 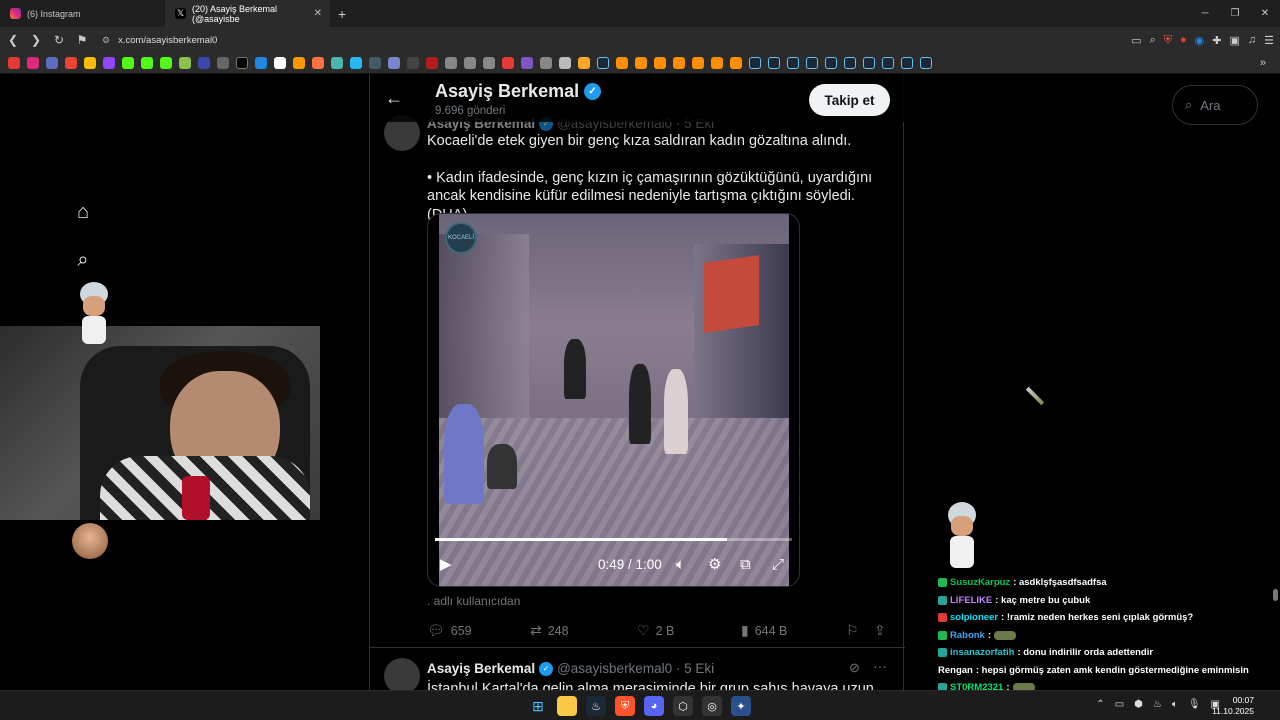 What do you see at coordinates (764, 630) in the screenshot?
I see `views-button: ▮ 644 B` at bounding box center [764, 630].